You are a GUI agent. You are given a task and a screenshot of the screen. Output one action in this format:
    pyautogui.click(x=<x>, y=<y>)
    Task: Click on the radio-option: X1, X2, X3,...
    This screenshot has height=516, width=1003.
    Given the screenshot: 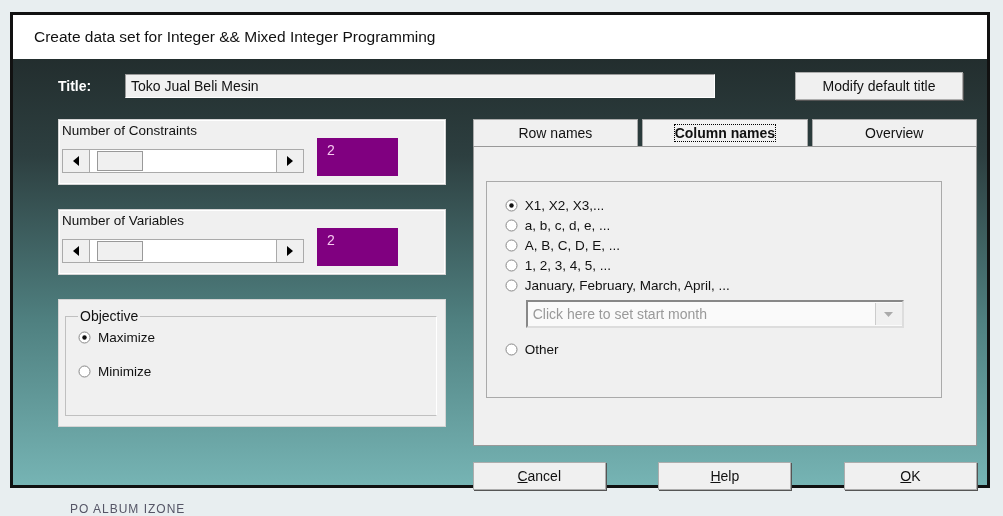 What is the action you would take?
    pyautogui.click(x=554, y=205)
    